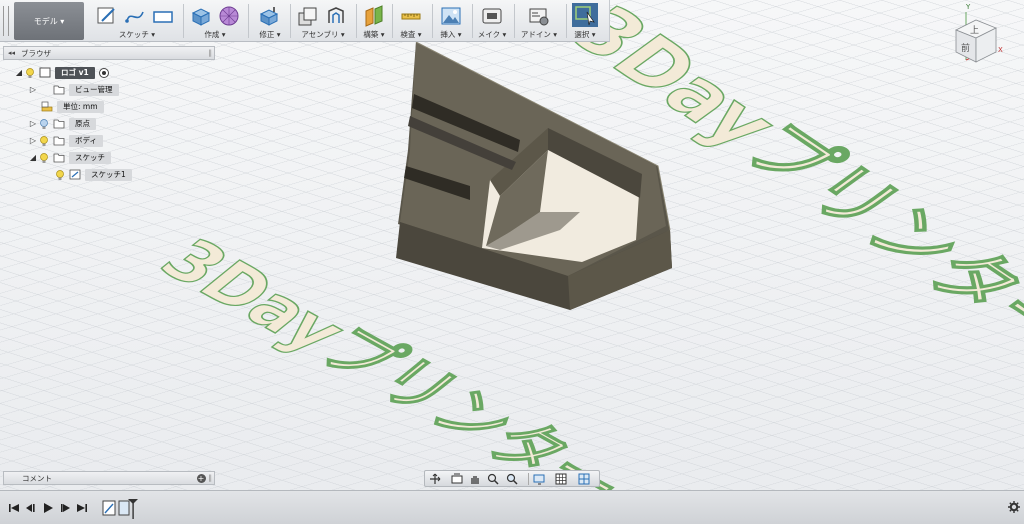 The image size is (1024, 524). What do you see at coordinates (48, 508) in the screenshot?
I see `play-icon` at bounding box center [48, 508].